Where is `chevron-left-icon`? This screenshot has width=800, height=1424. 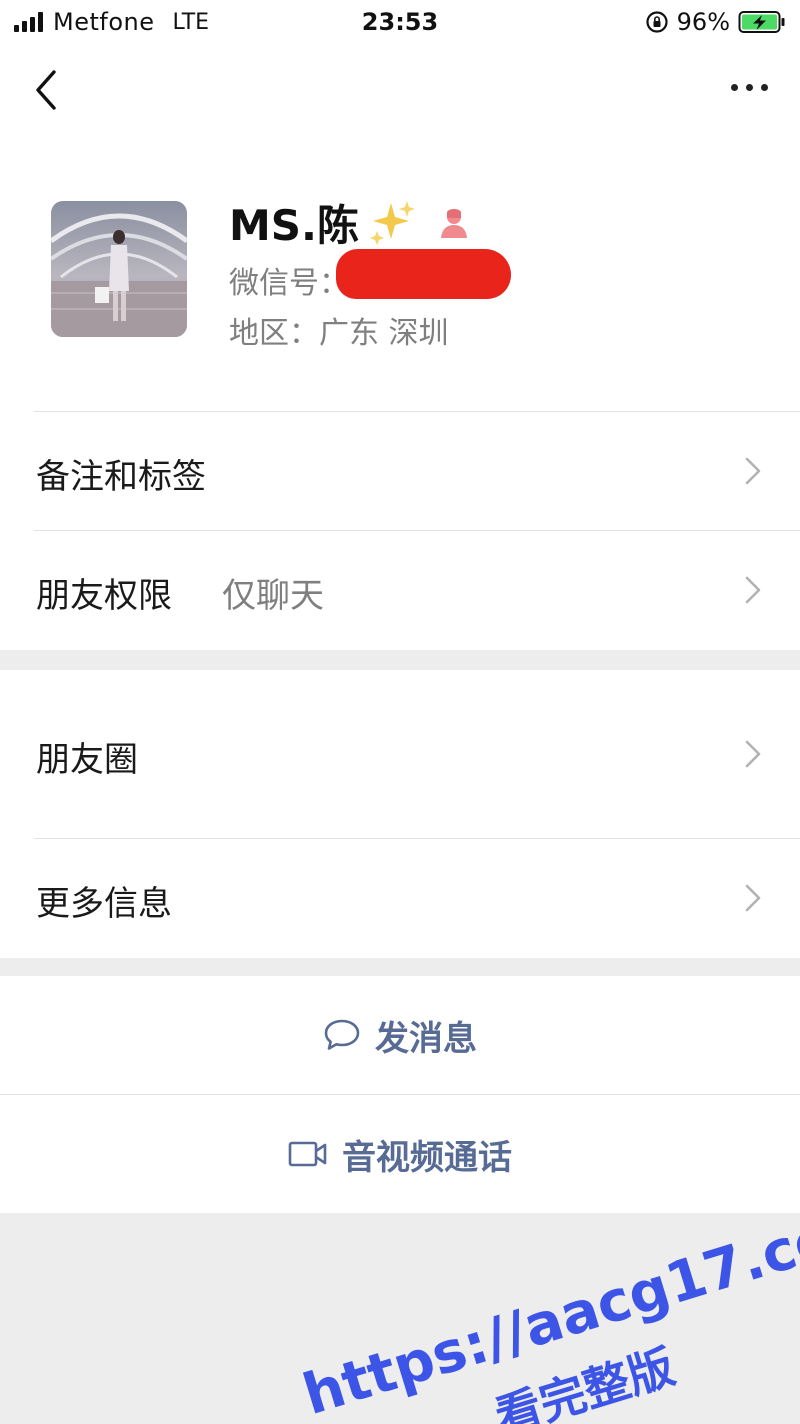 chevron-left-icon is located at coordinates (46, 90).